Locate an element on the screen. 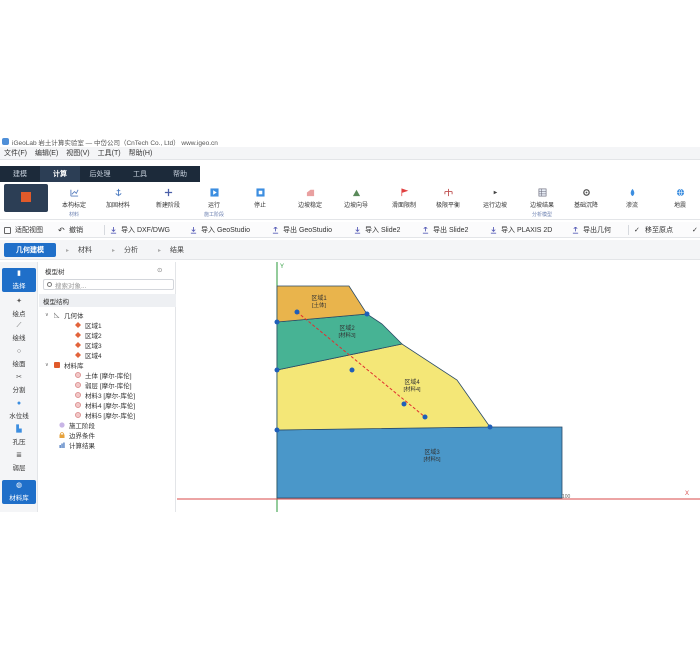 The height and width of the screenshot is (650, 700). tree-node-material-library: ∨ 材料库 is located at coordinates (64, 365).